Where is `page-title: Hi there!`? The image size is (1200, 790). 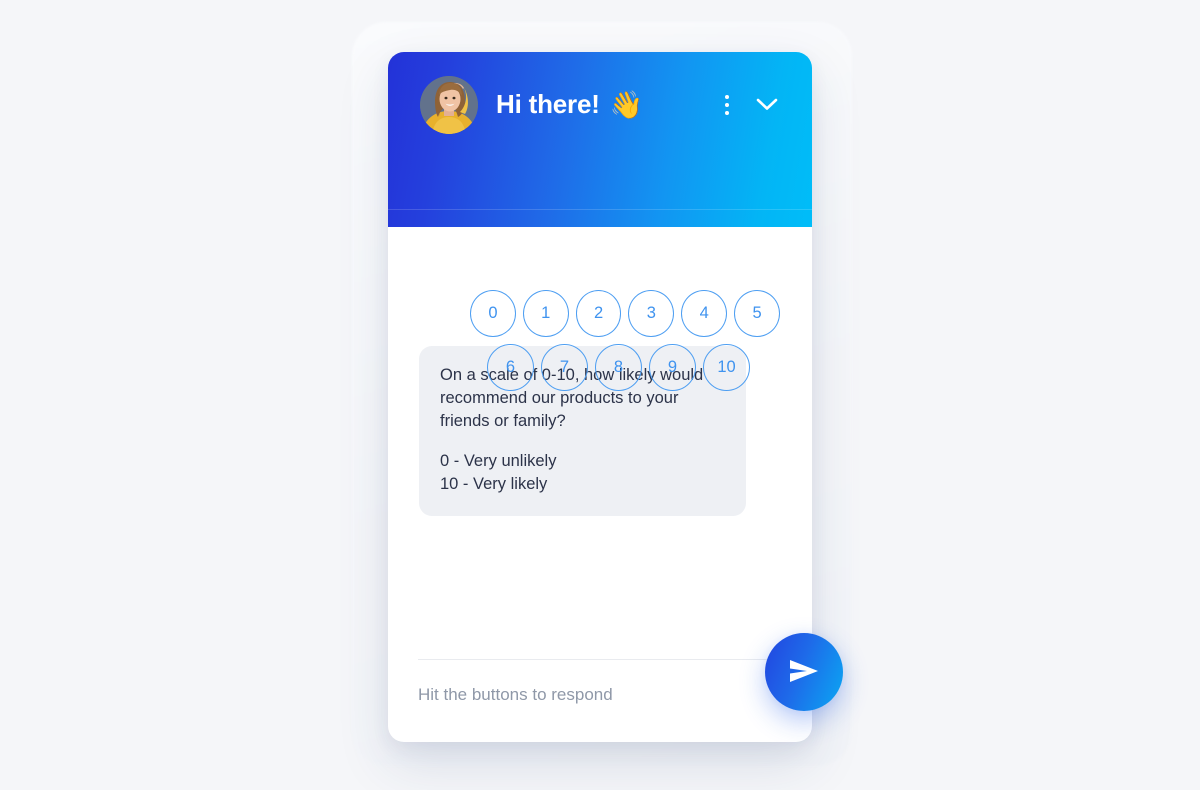 page-title: Hi there! is located at coordinates (548, 104).